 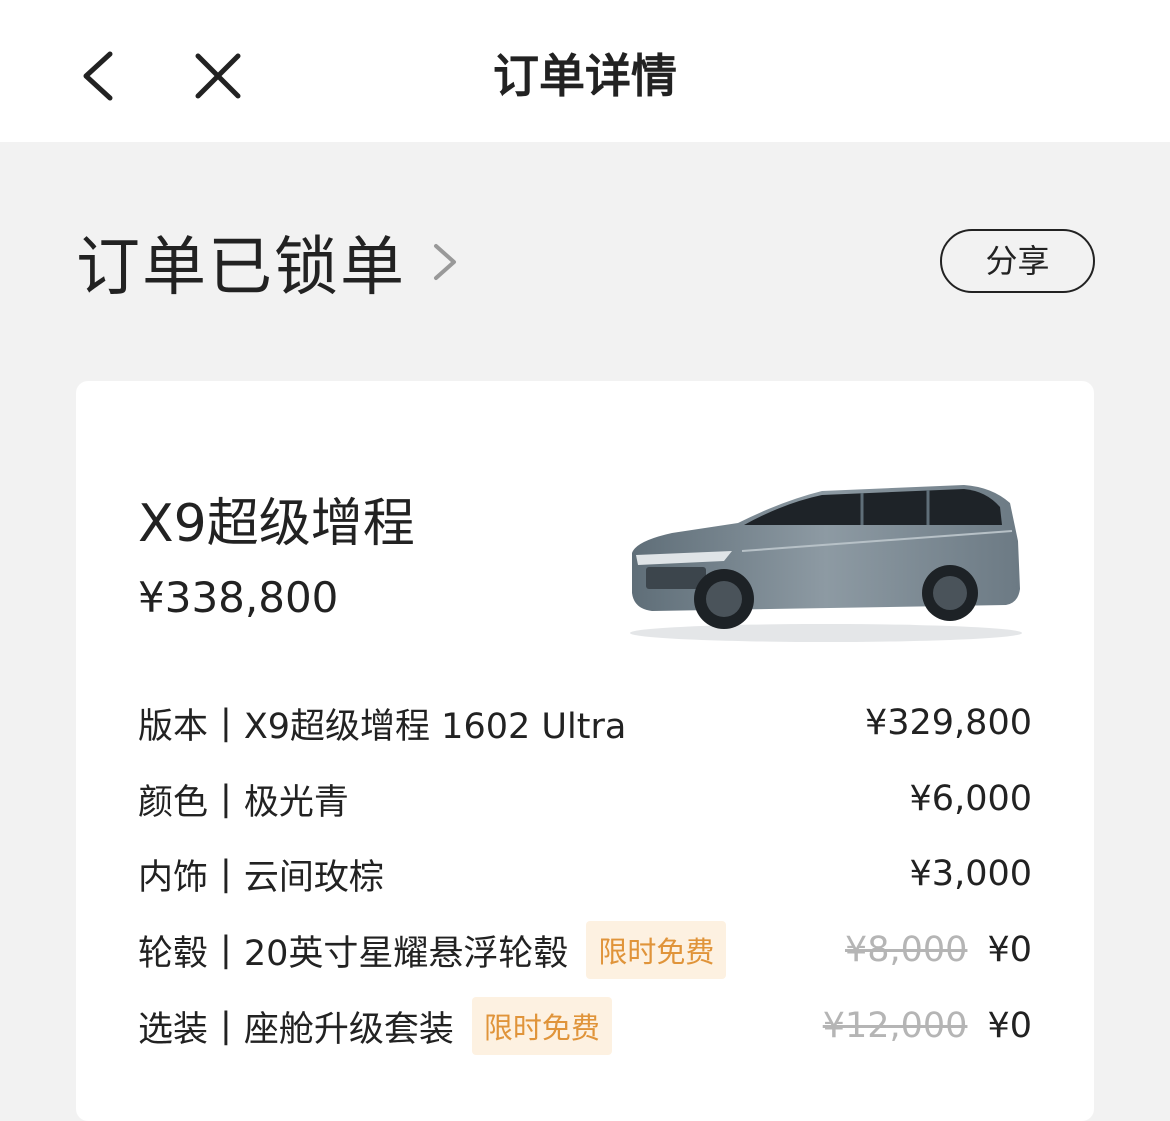 I want to click on row-price: ¥329,800, so click(x=948, y=723).